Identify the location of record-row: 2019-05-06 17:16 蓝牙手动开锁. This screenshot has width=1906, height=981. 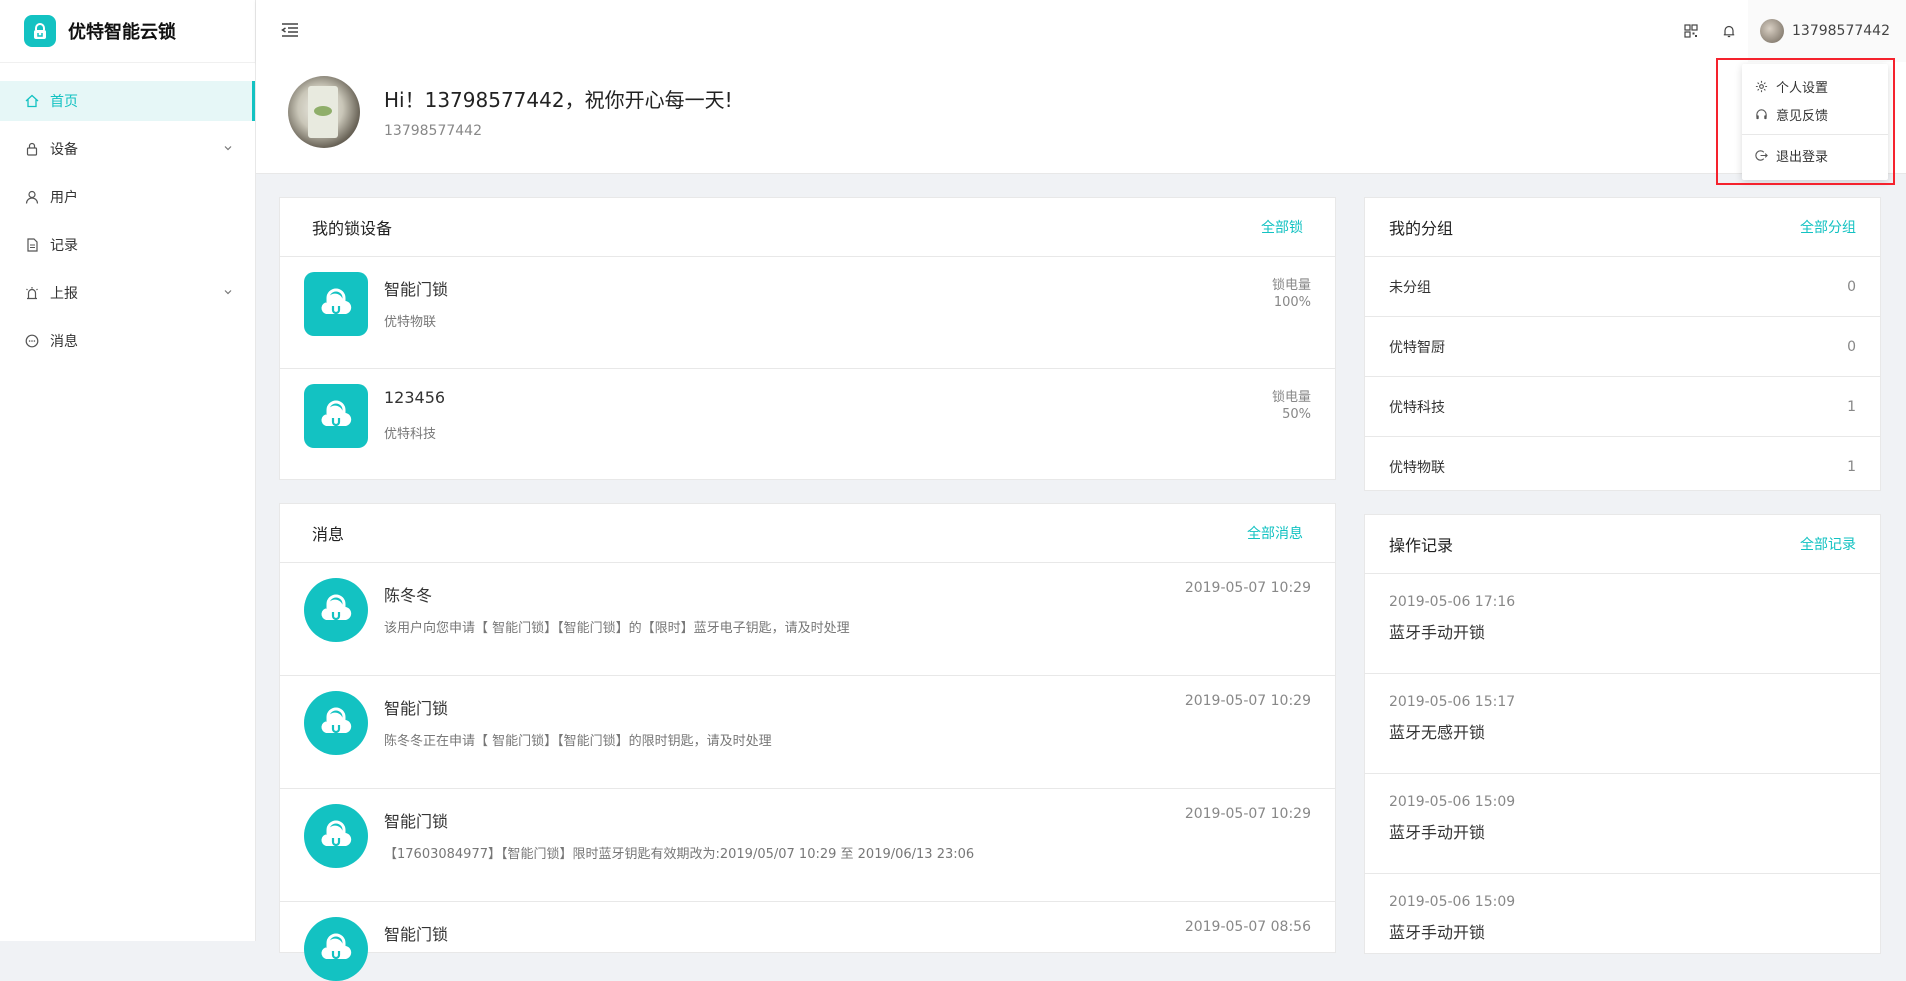
(1622, 624).